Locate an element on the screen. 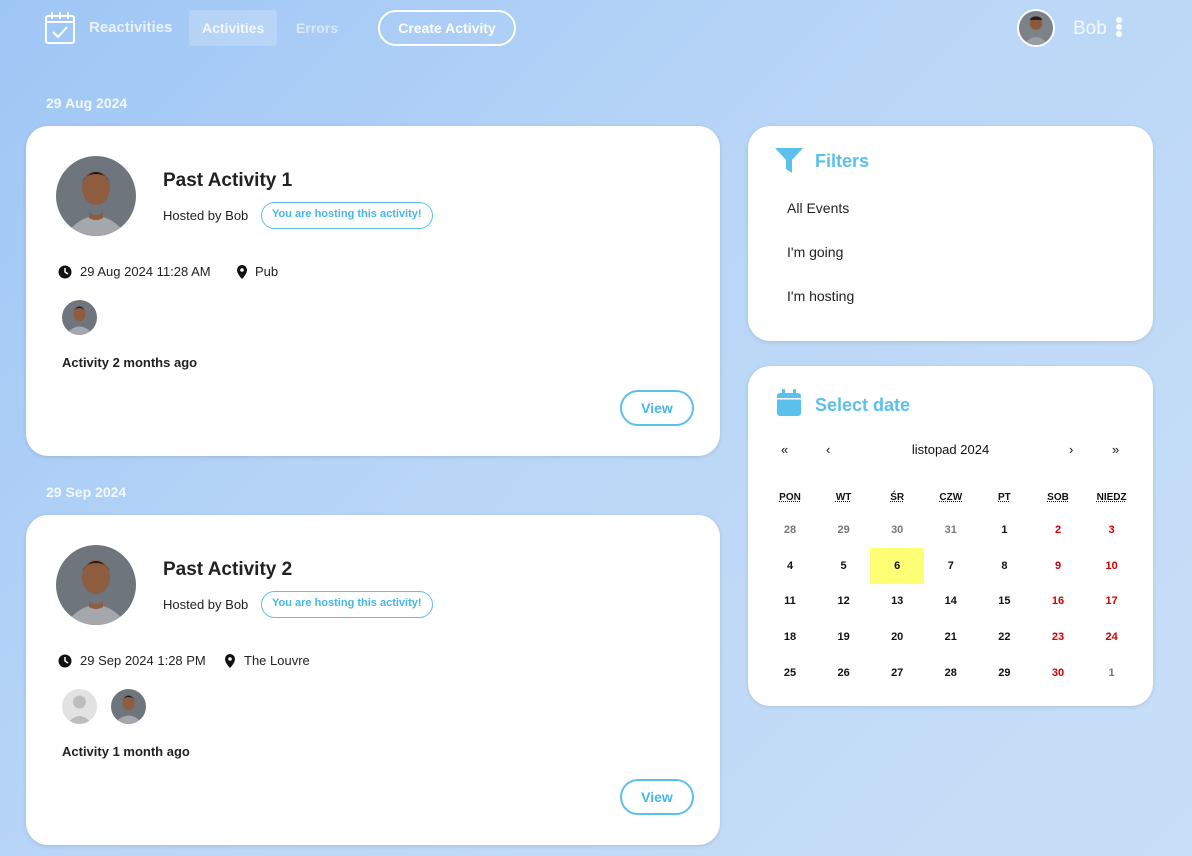 This screenshot has height=856, width=1192. date-group-header: 29 Aug 2024 is located at coordinates (87, 103).